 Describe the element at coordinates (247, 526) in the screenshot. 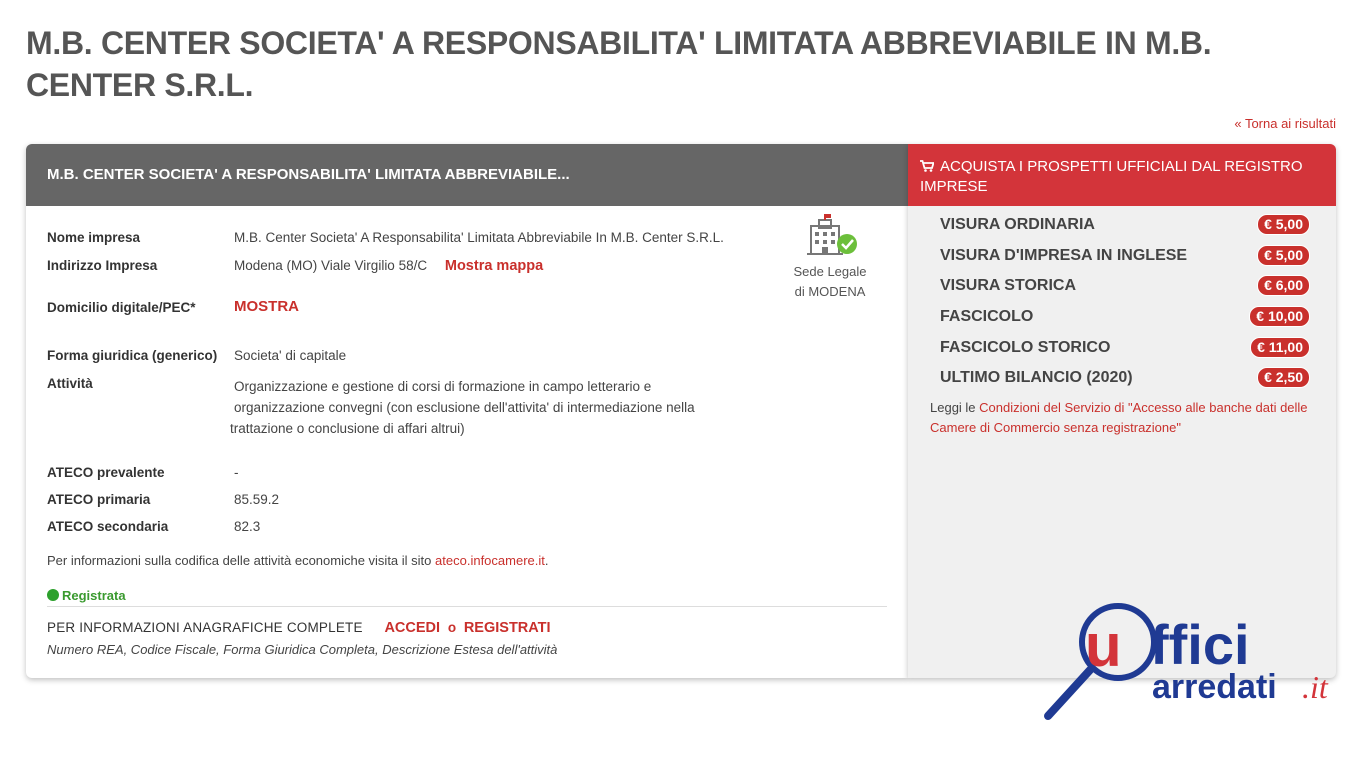

I see `ateco-secondaria-value: 82.3` at that location.